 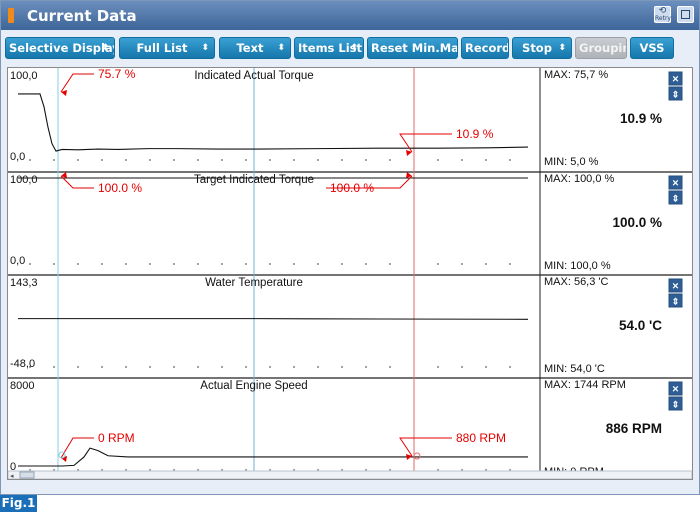 What do you see at coordinates (11, 15) in the screenshot?
I see `app-flag-icon` at bounding box center [11, 15].